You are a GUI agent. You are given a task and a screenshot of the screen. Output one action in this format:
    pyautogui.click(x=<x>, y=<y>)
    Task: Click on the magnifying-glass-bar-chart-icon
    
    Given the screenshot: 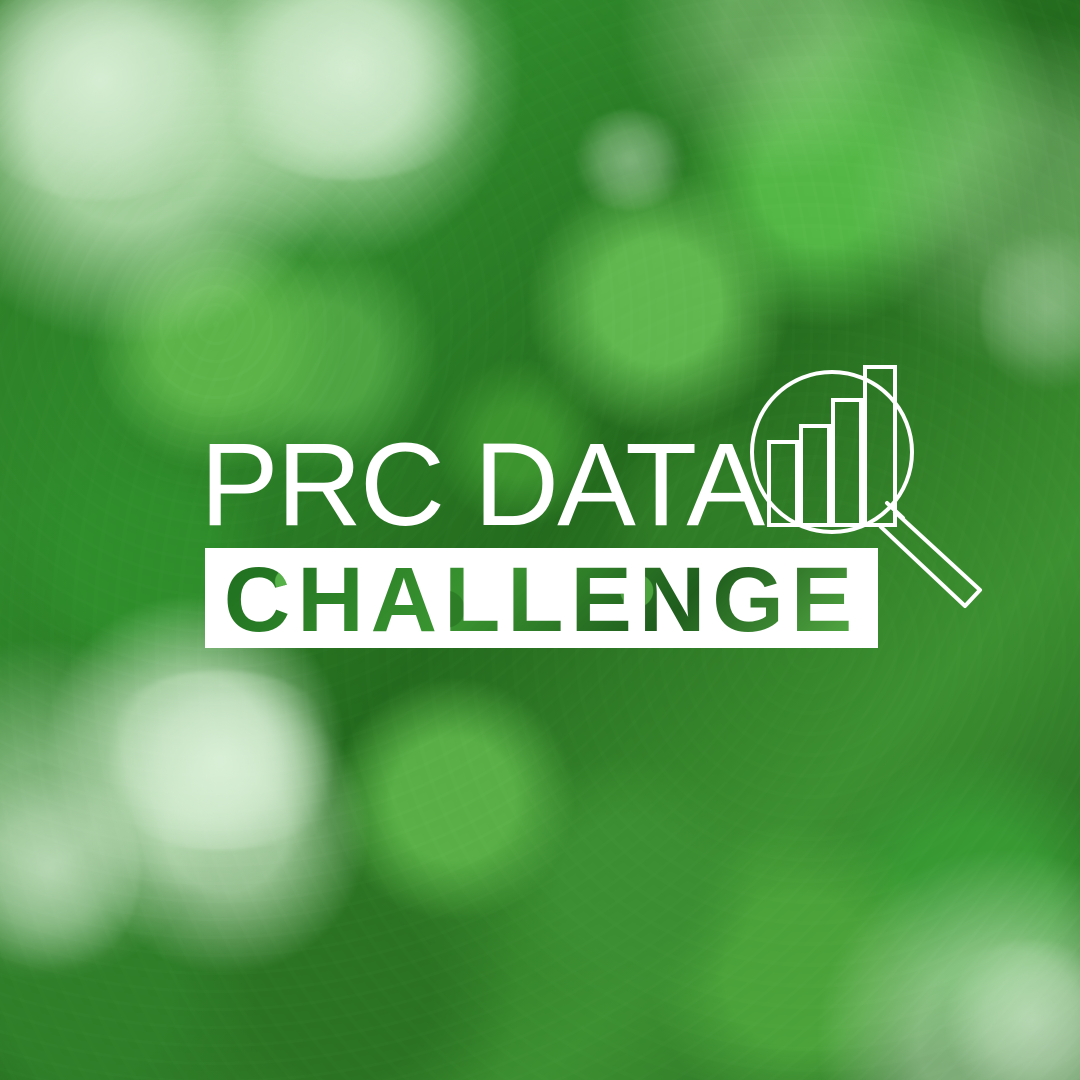 What is the action you would take?
    pyautogui.click(x=866, y=486)
    